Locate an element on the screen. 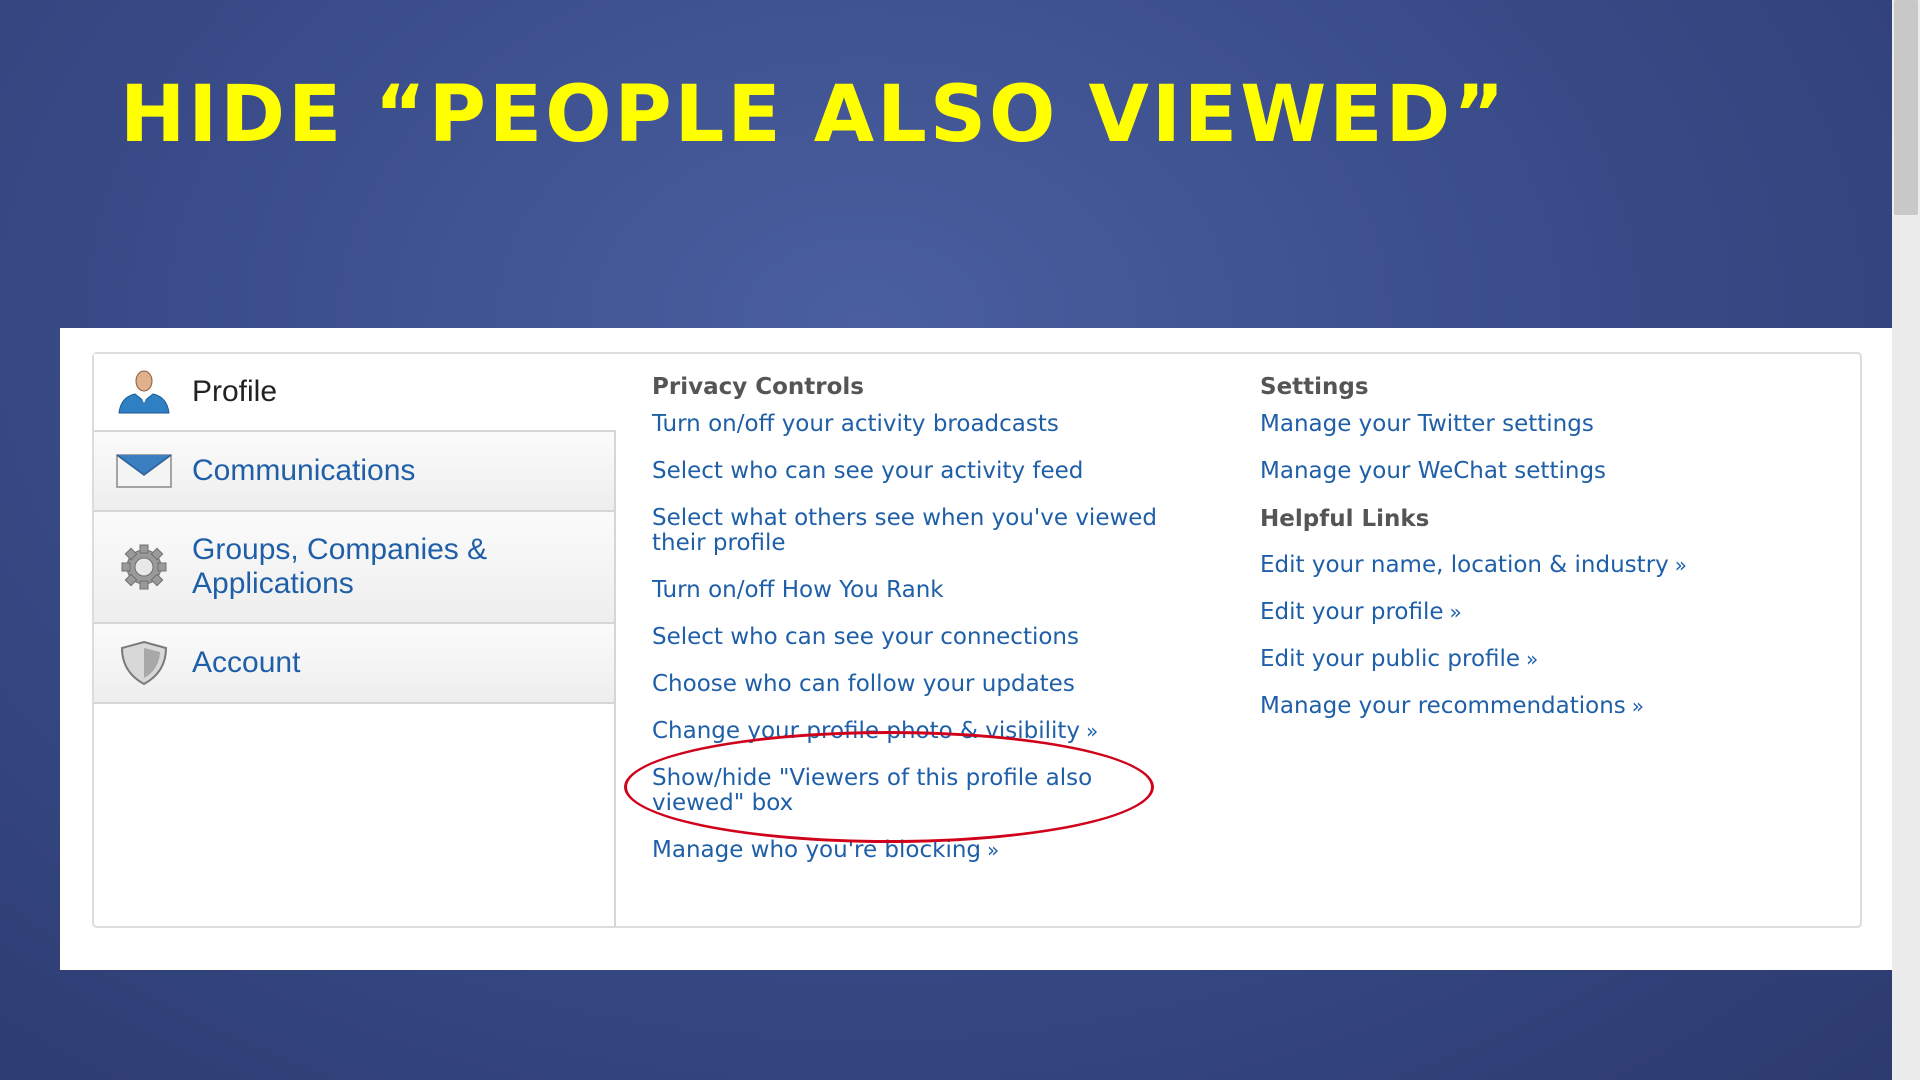 Image resolution: width=1920 pixels, height=1080 pixels. link-blocking: Manage who you're blocking» is located at coordinates (825, 850).